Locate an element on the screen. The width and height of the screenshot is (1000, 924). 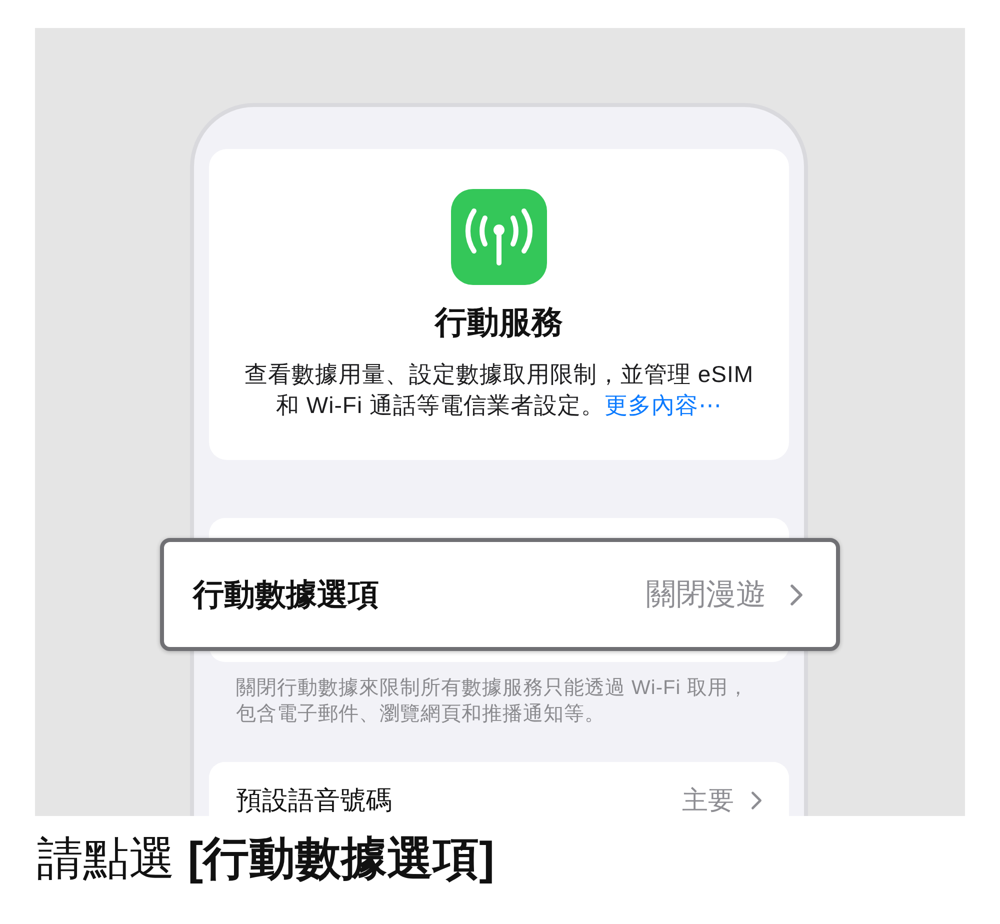
cellular-data-options-row: 行動數據選項 關閉漫遊 is located at coordinates (500, 594).